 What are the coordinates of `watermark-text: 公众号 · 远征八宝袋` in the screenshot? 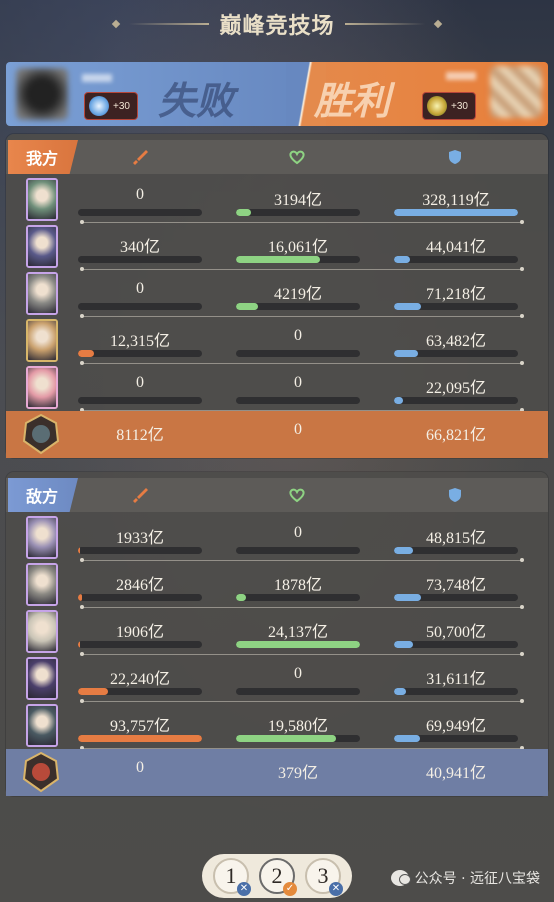 It's located at (477, 879).